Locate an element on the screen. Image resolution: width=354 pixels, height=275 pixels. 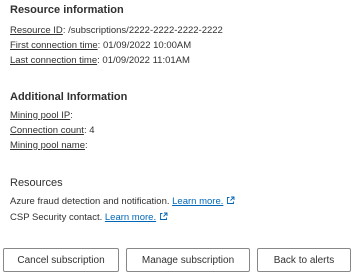
first-connection-label: First connection time is located at coordinates (54, 45).